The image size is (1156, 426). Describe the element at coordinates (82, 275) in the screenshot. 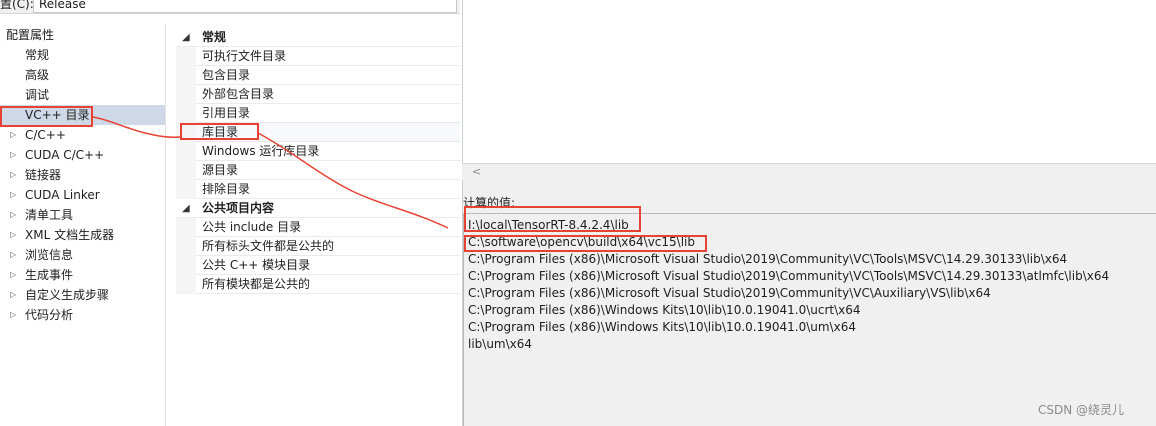

I see `tree-item-build-events: ▷ 生成事件` at that location.